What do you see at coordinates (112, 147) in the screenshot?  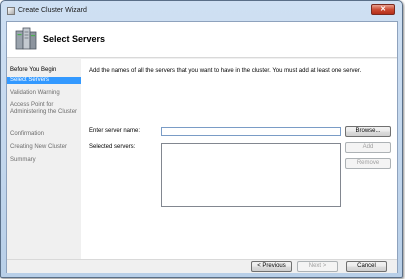 I see `selected-servers-label: Selected servers:` at bounding box center [112, 147].